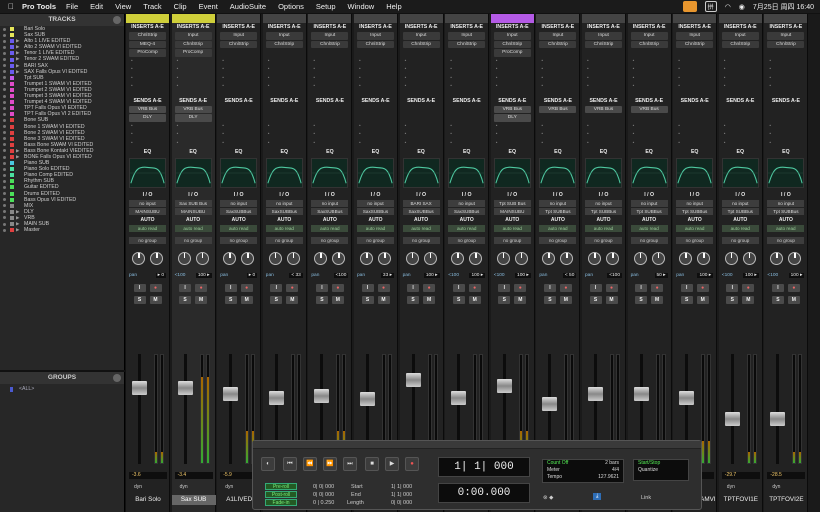 This screenshot has width=820, height=512. I want to click on dyn-label: dyn, so click(731, 487).